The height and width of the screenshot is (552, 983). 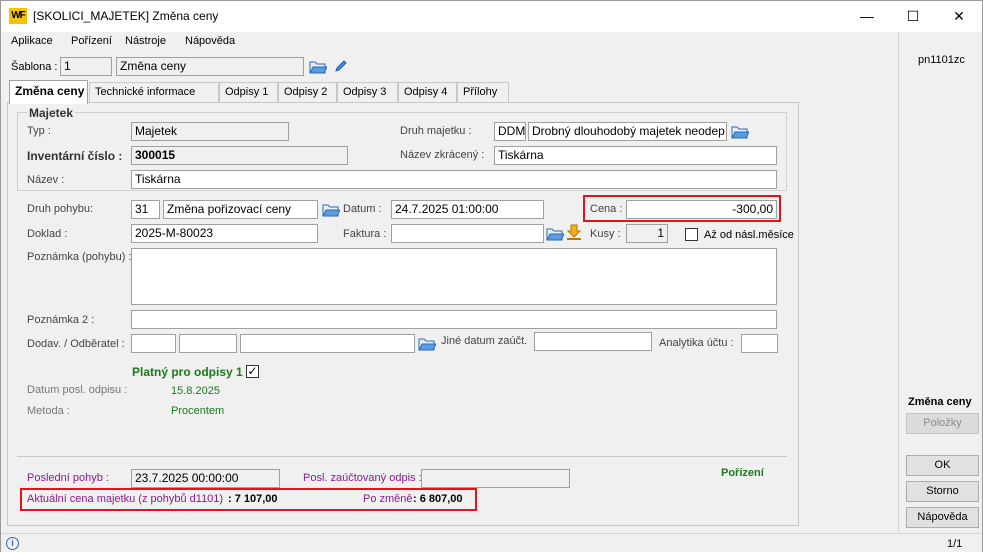 What do you see at coordinates (593, 341) in the screenshot?
I see `other-date-field` at bounding box center [593, 341].